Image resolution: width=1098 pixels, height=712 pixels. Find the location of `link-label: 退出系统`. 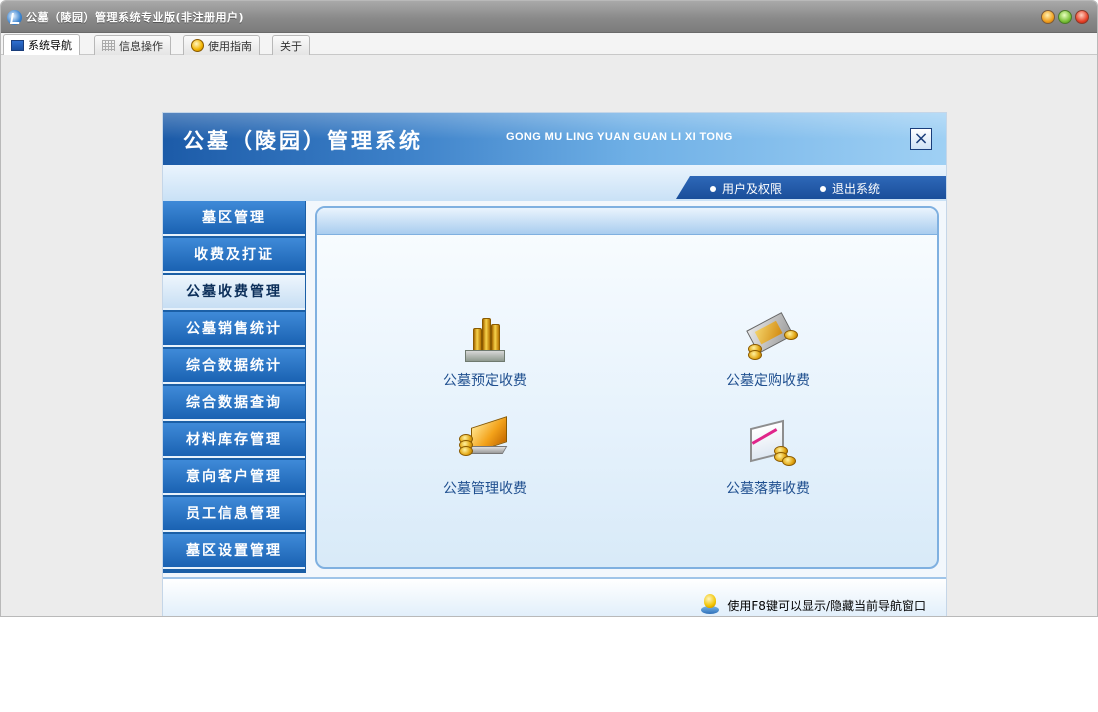

link-label: 退出系统 is located at coordinates (856, 189).